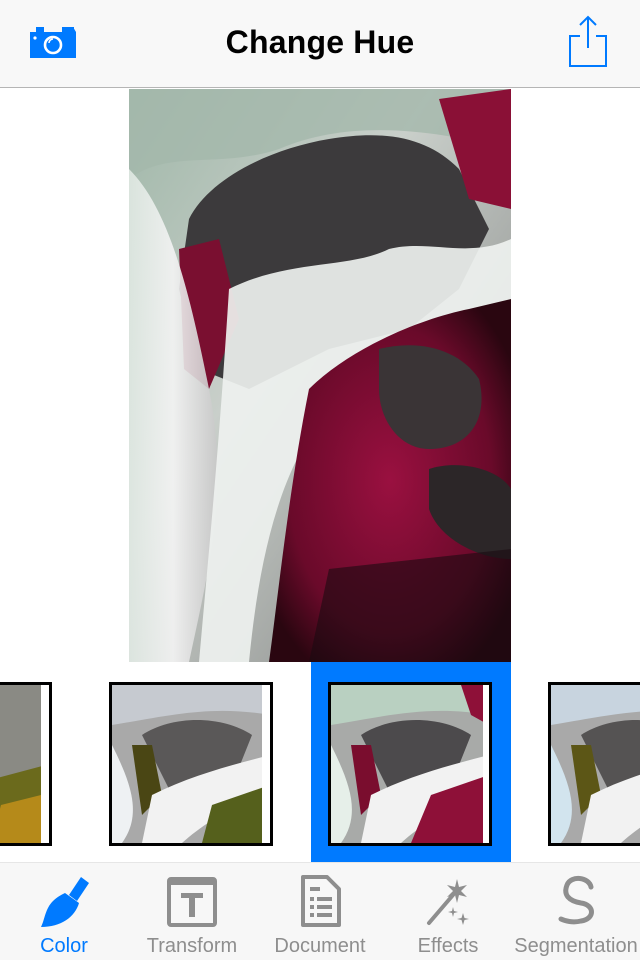  What do you see at coordinates (192, 902) in the screenshot?
I see `text-box-icon` at bounding box center [192, 902].